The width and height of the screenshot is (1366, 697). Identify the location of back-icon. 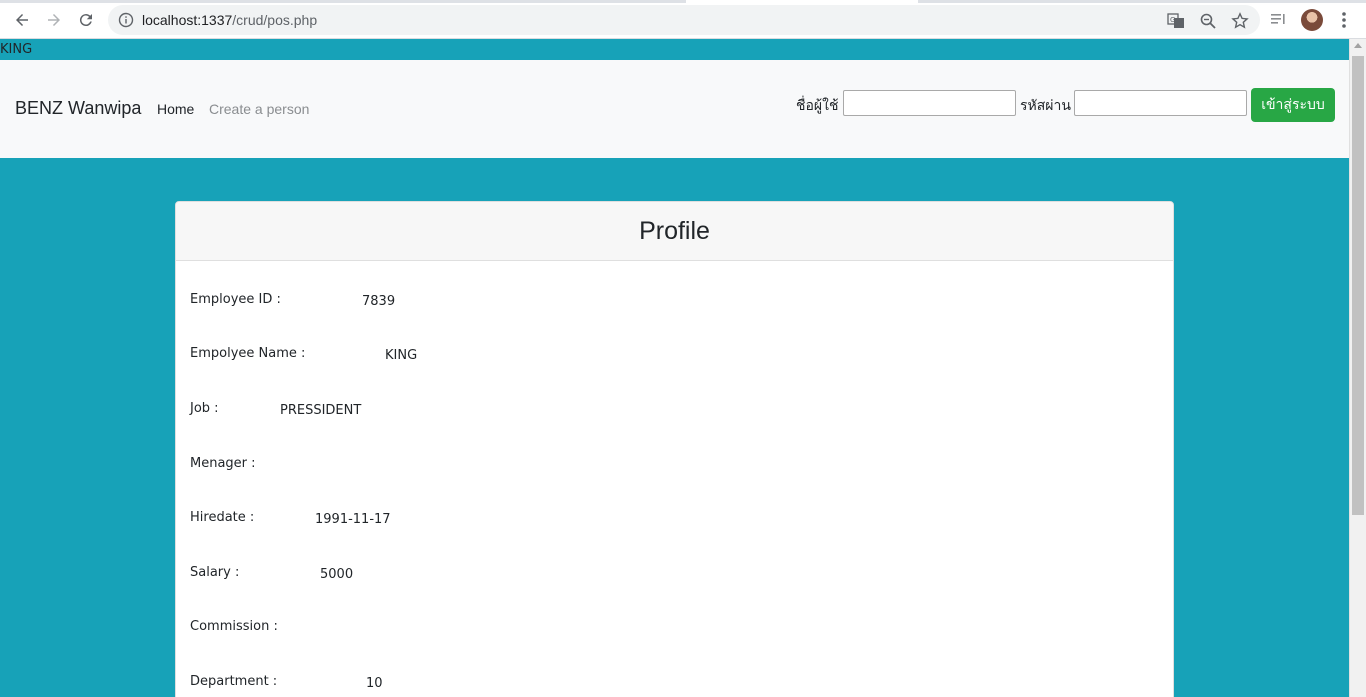
(22, 20).